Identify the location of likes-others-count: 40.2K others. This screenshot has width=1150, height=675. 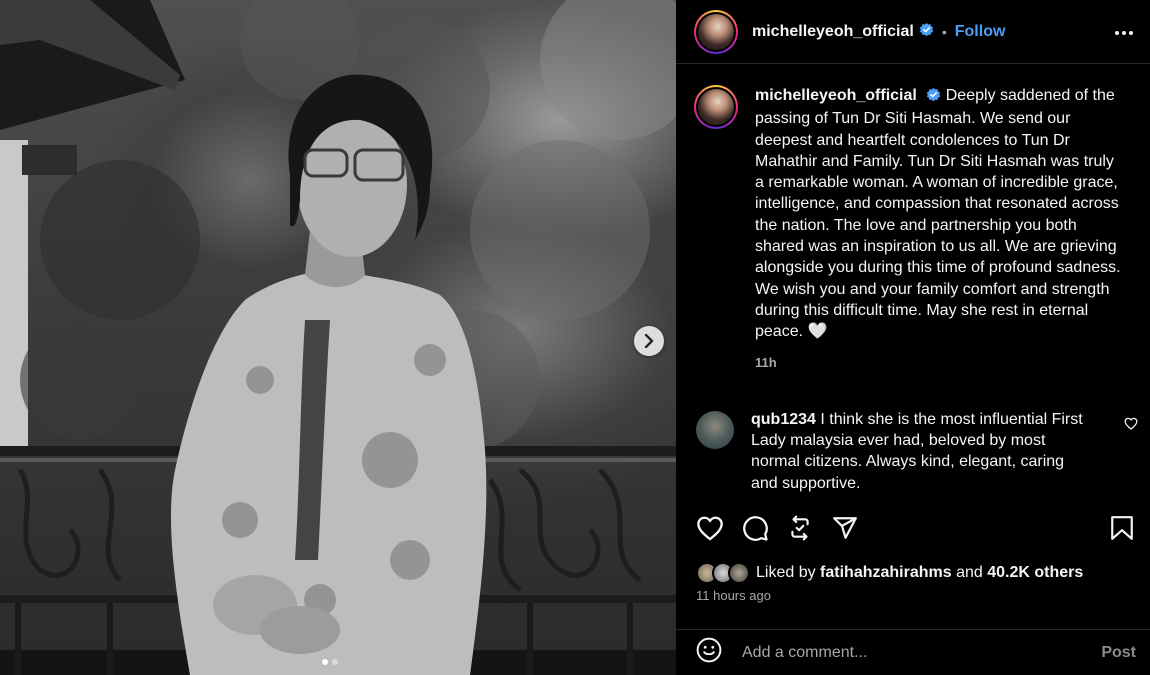
(1035, 573).